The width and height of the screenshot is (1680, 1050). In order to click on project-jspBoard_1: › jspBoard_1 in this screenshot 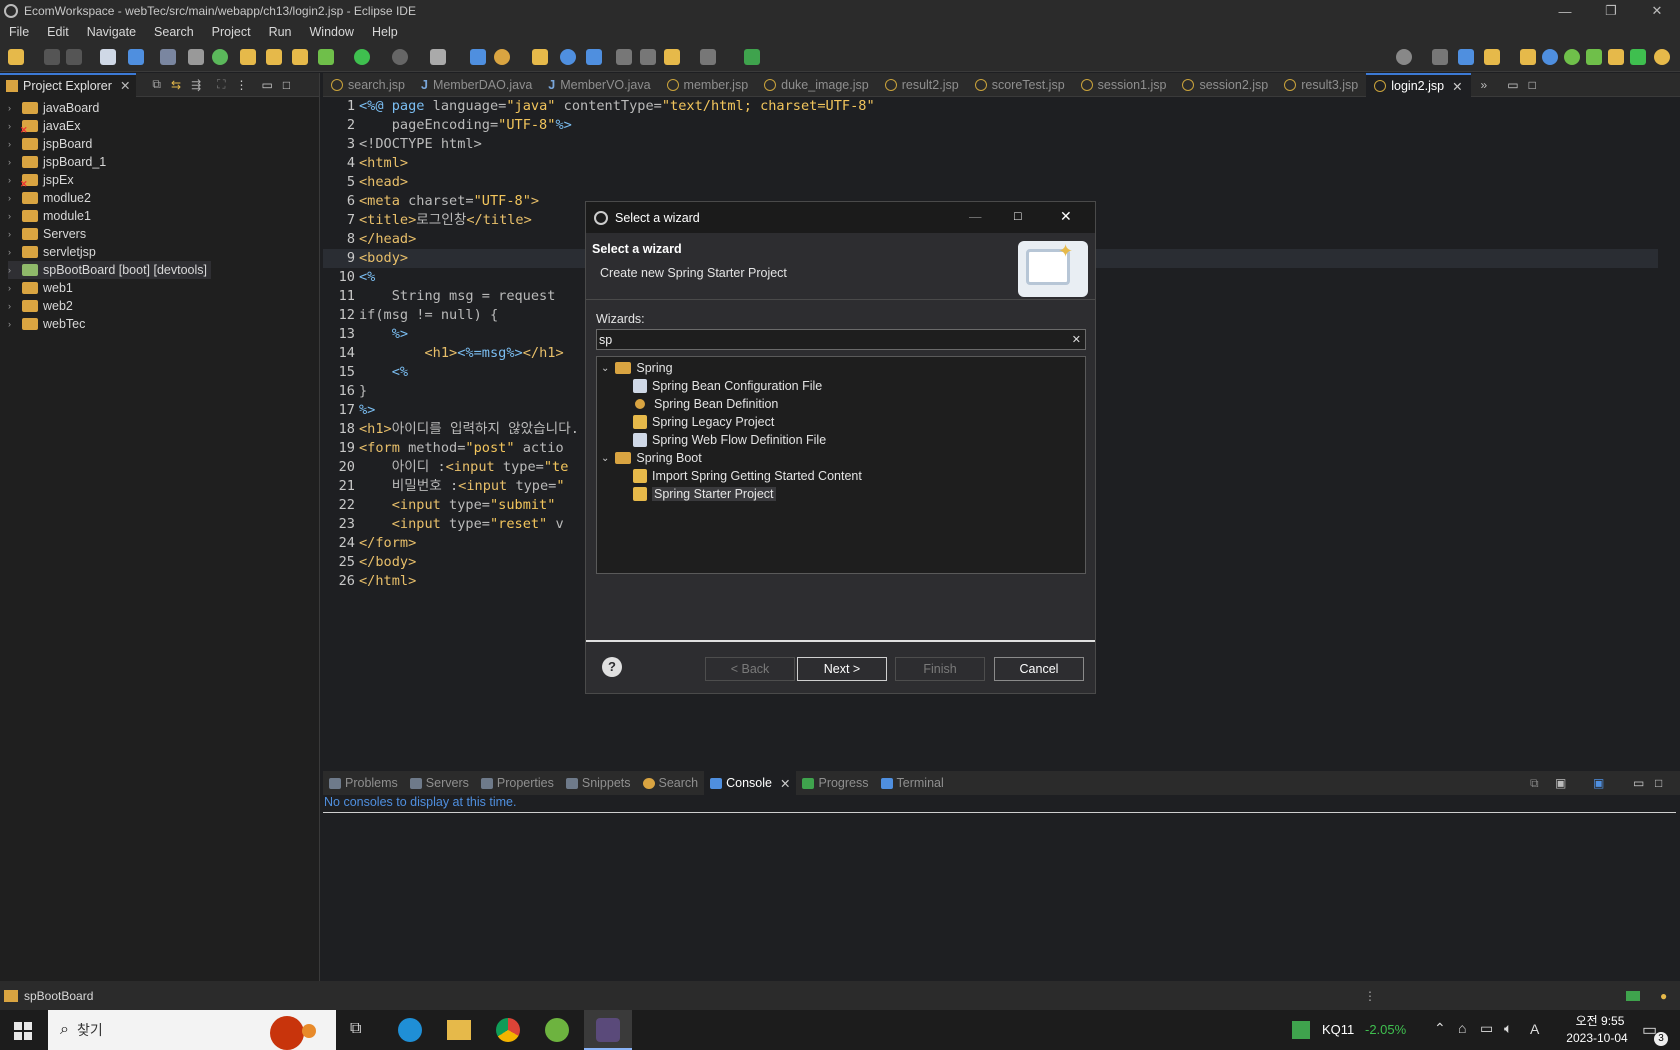, I will do `click(57, 162)`.